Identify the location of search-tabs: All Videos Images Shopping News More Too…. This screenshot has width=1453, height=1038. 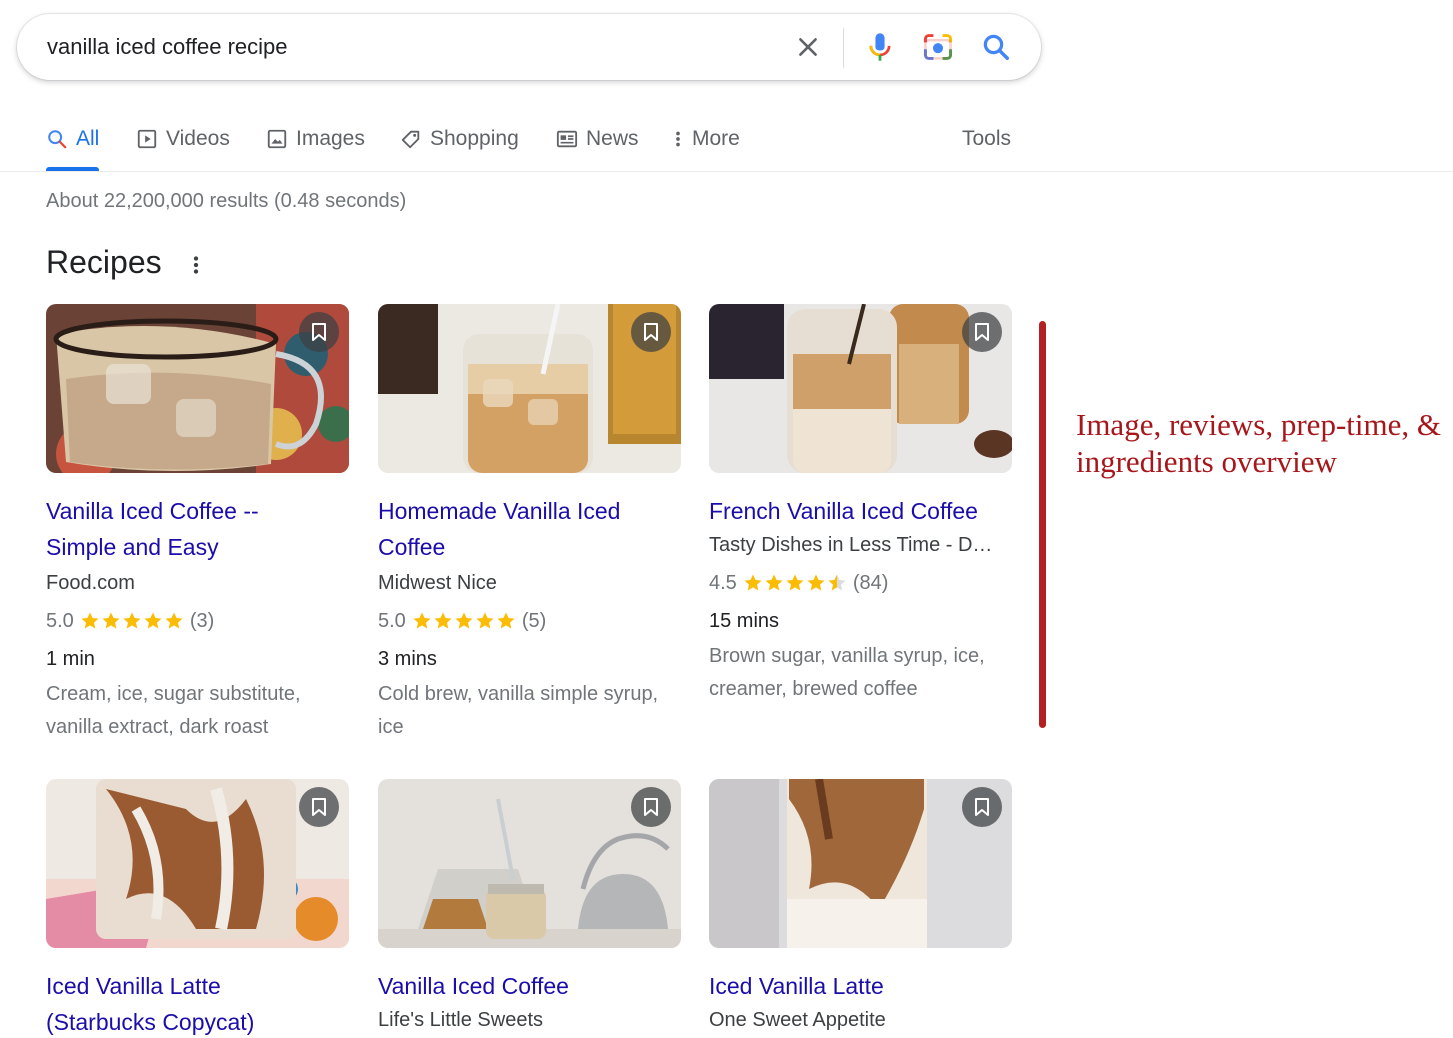
(726, 140).